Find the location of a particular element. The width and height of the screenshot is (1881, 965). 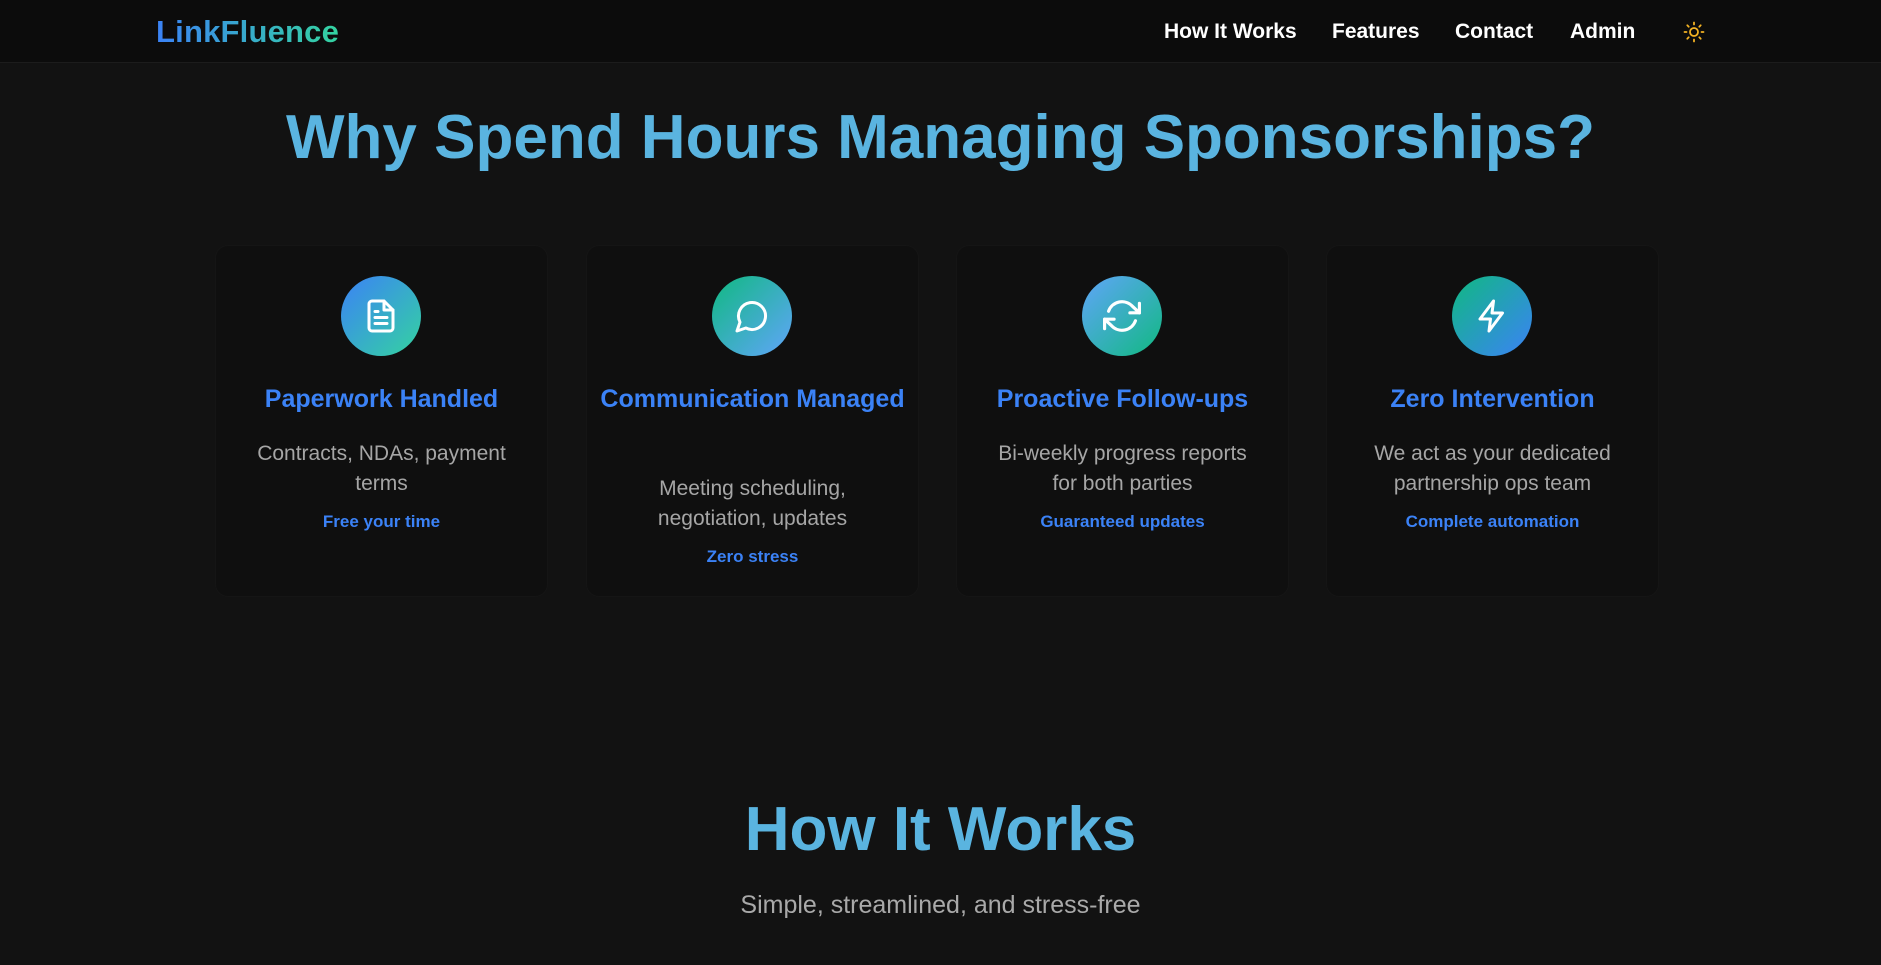

card-tag: Guaranteed updates is located at coordinates (1122, 521).